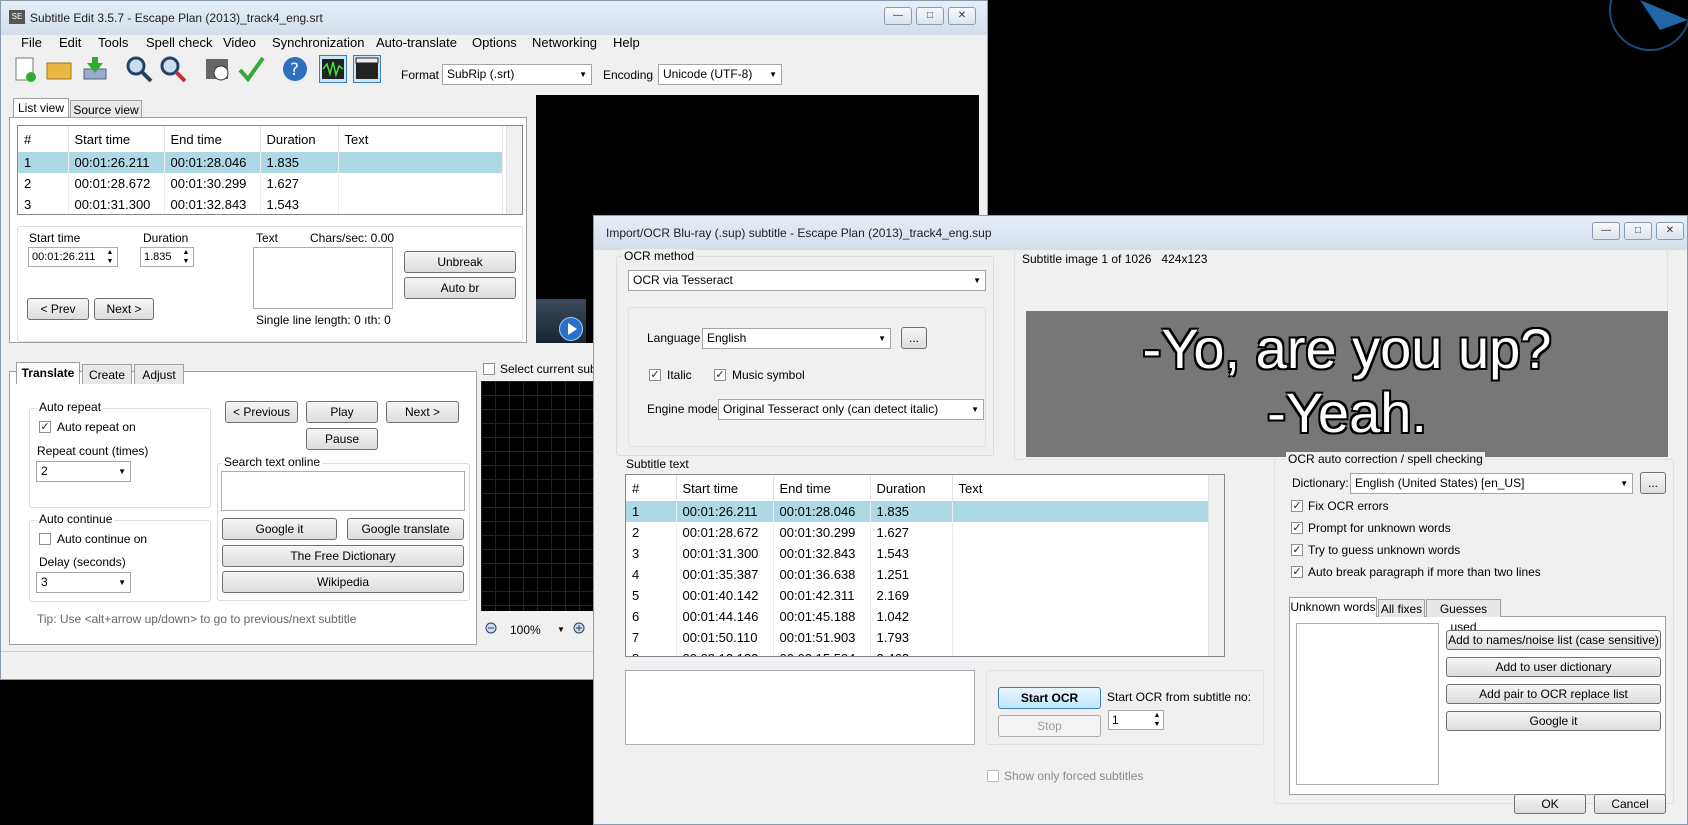 This screenshot has height=825, width=1688. What do you see at coordinates (993, 776) in the screenshot?
I see `show-forced-checkbox` at bounding box center [993, 776].